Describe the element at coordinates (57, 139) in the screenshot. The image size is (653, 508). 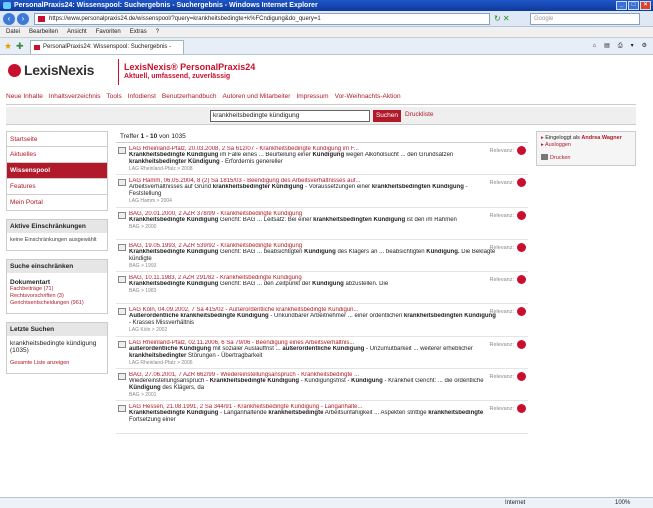
I see `sidebar-item-startseite: Startseite` at that location.